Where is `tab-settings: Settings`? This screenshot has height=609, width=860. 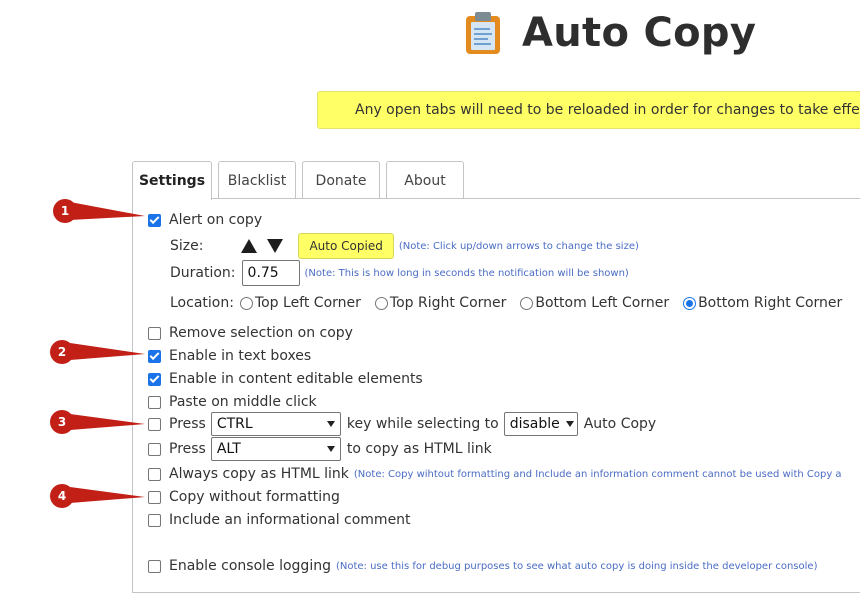 tab-settings: Settings is located at coordinates (172, 180).